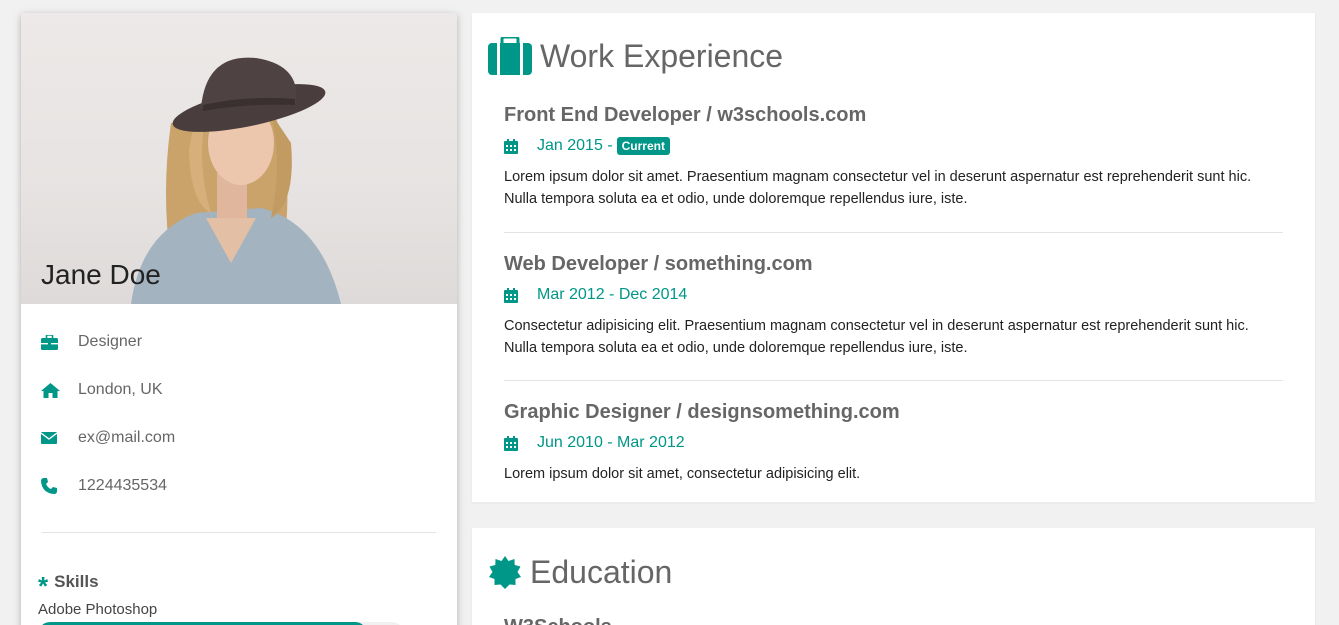  I want to click on certificate-icon, so click(505, 572).